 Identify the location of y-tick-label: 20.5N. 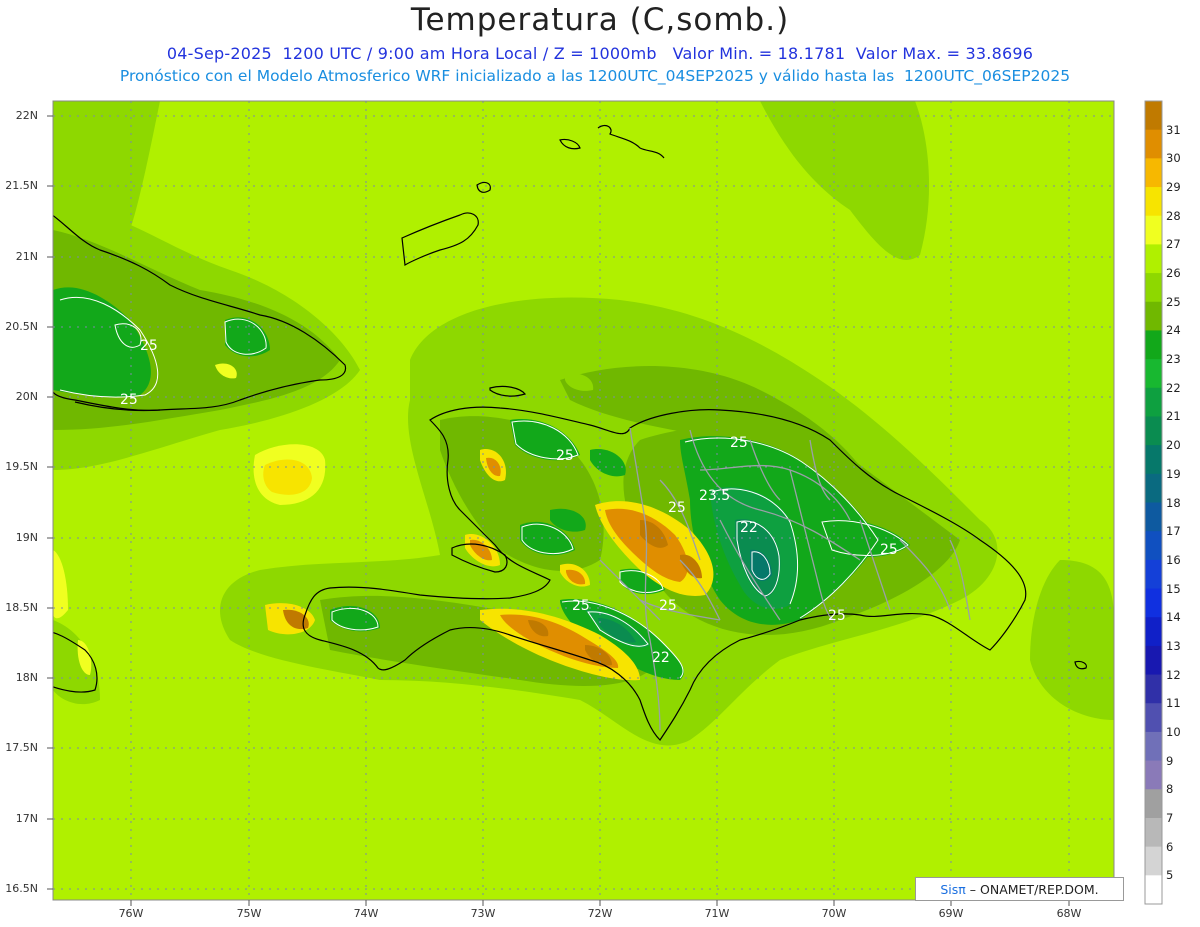
(21, 326).